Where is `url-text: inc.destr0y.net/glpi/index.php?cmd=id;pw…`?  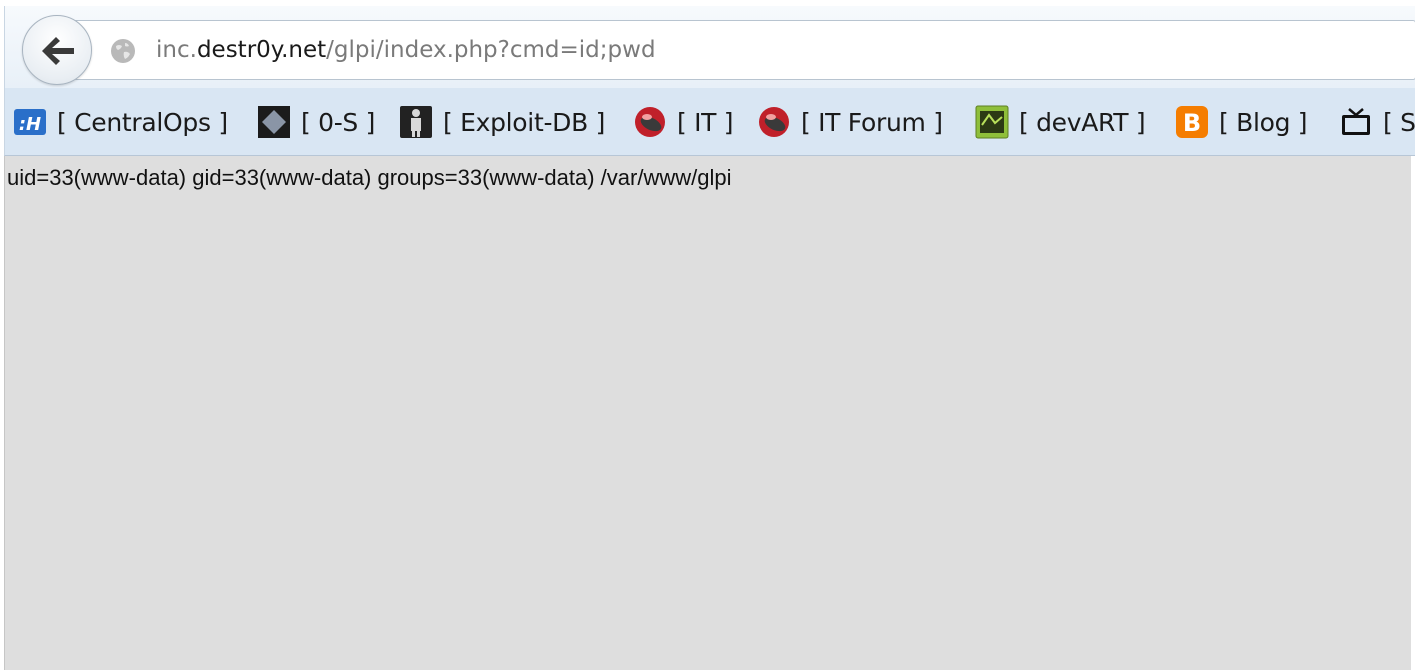 url-text: inc.destr0y.net/glpi/index.php?cmd=id;pw… is located at coordinates (406, 50).